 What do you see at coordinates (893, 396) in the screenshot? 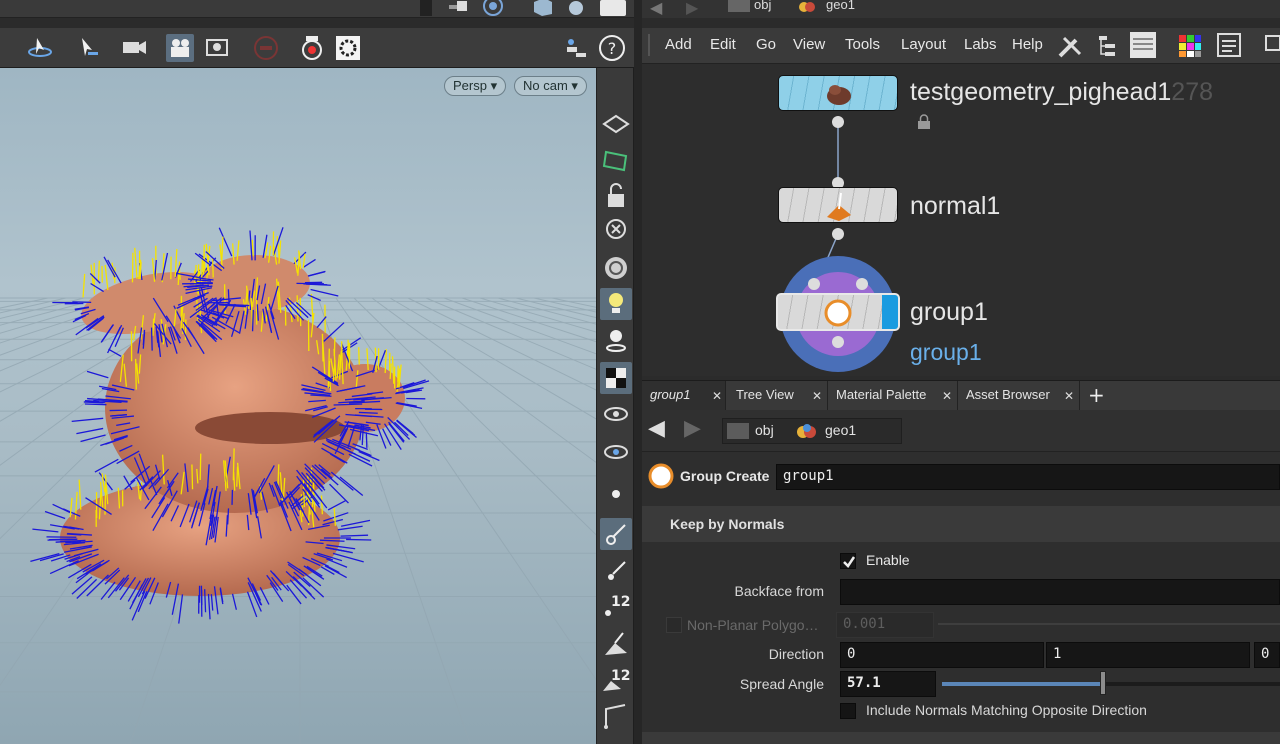
I see `tab-material-palette: Material Palette` at bounding box center [893, 396].